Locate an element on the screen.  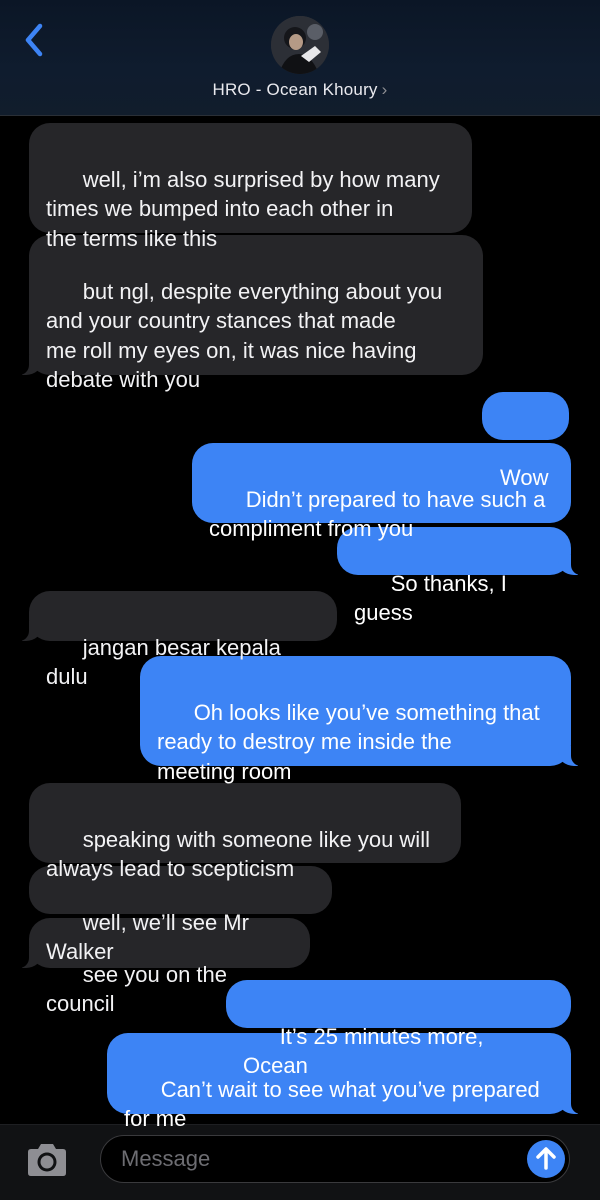
send-button is located at coordinates (546, 1159).